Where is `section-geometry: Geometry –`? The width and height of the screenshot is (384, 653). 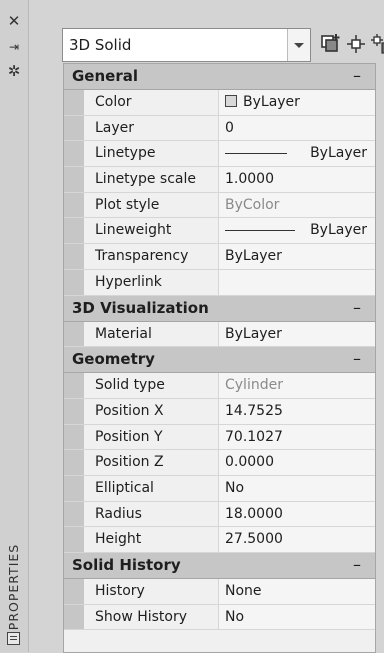 section-geometry: Geometry – is located at coordinates (219, 360).